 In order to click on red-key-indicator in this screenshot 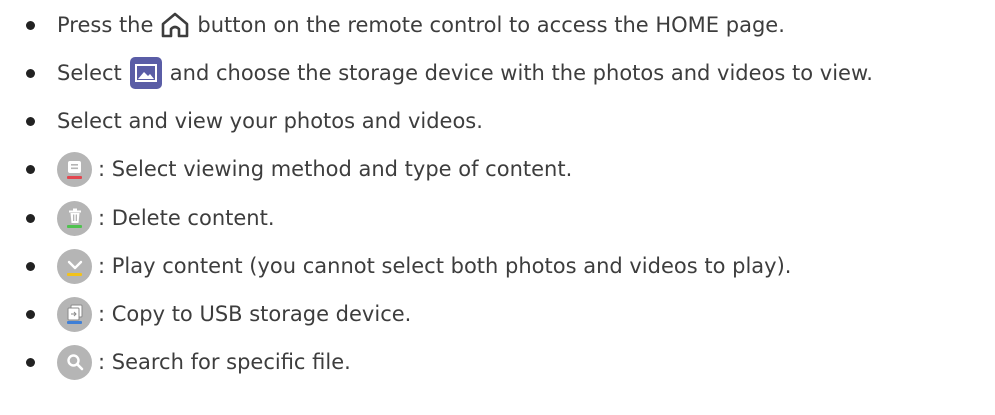, I will do `click(74, 177)`.